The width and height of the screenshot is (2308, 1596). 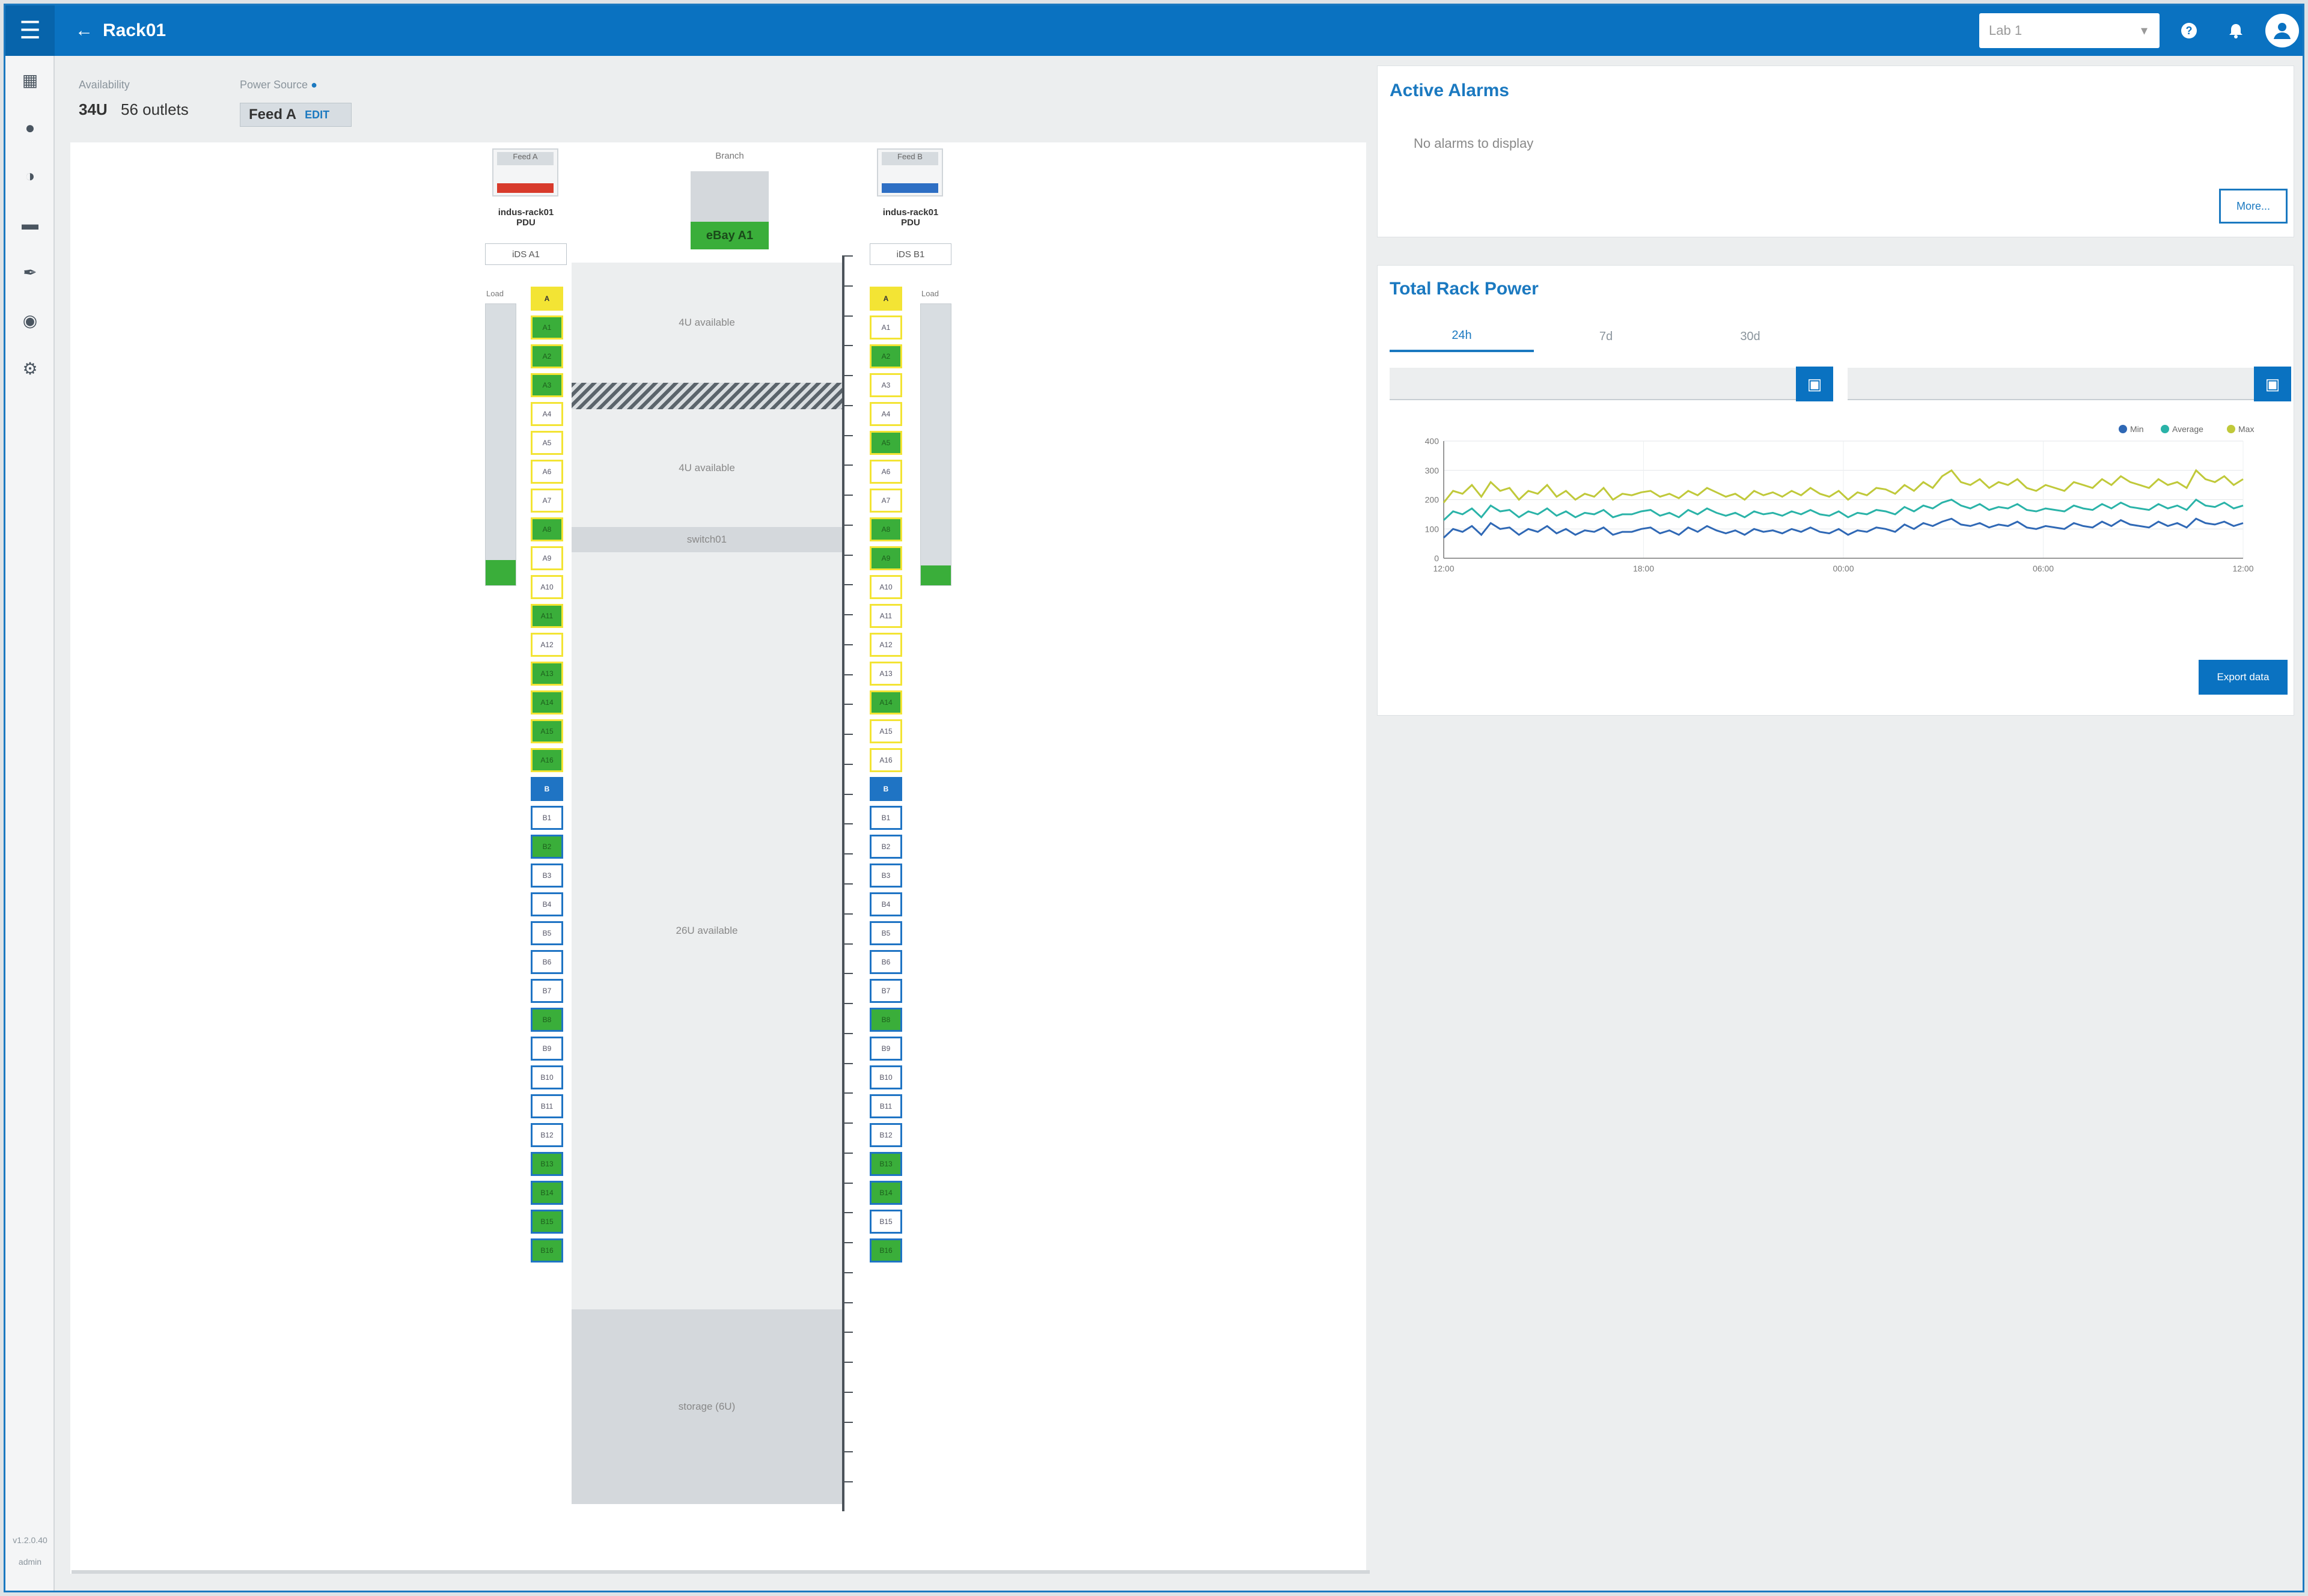 I want to click on end-date-field, so click(x=2069, y=384).